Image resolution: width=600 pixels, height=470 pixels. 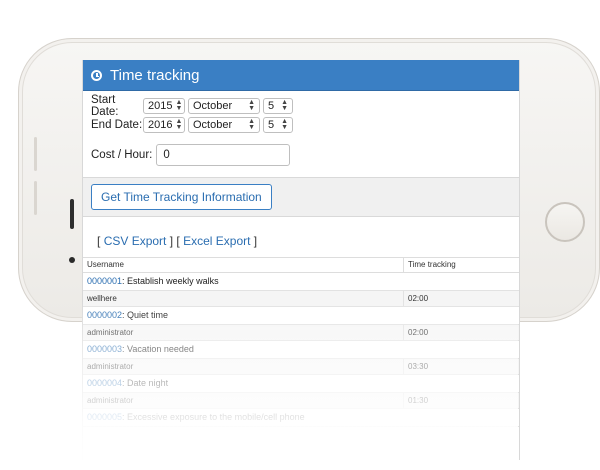 I want to click on end-date-label: End Date:, so click(x=117, y=125).